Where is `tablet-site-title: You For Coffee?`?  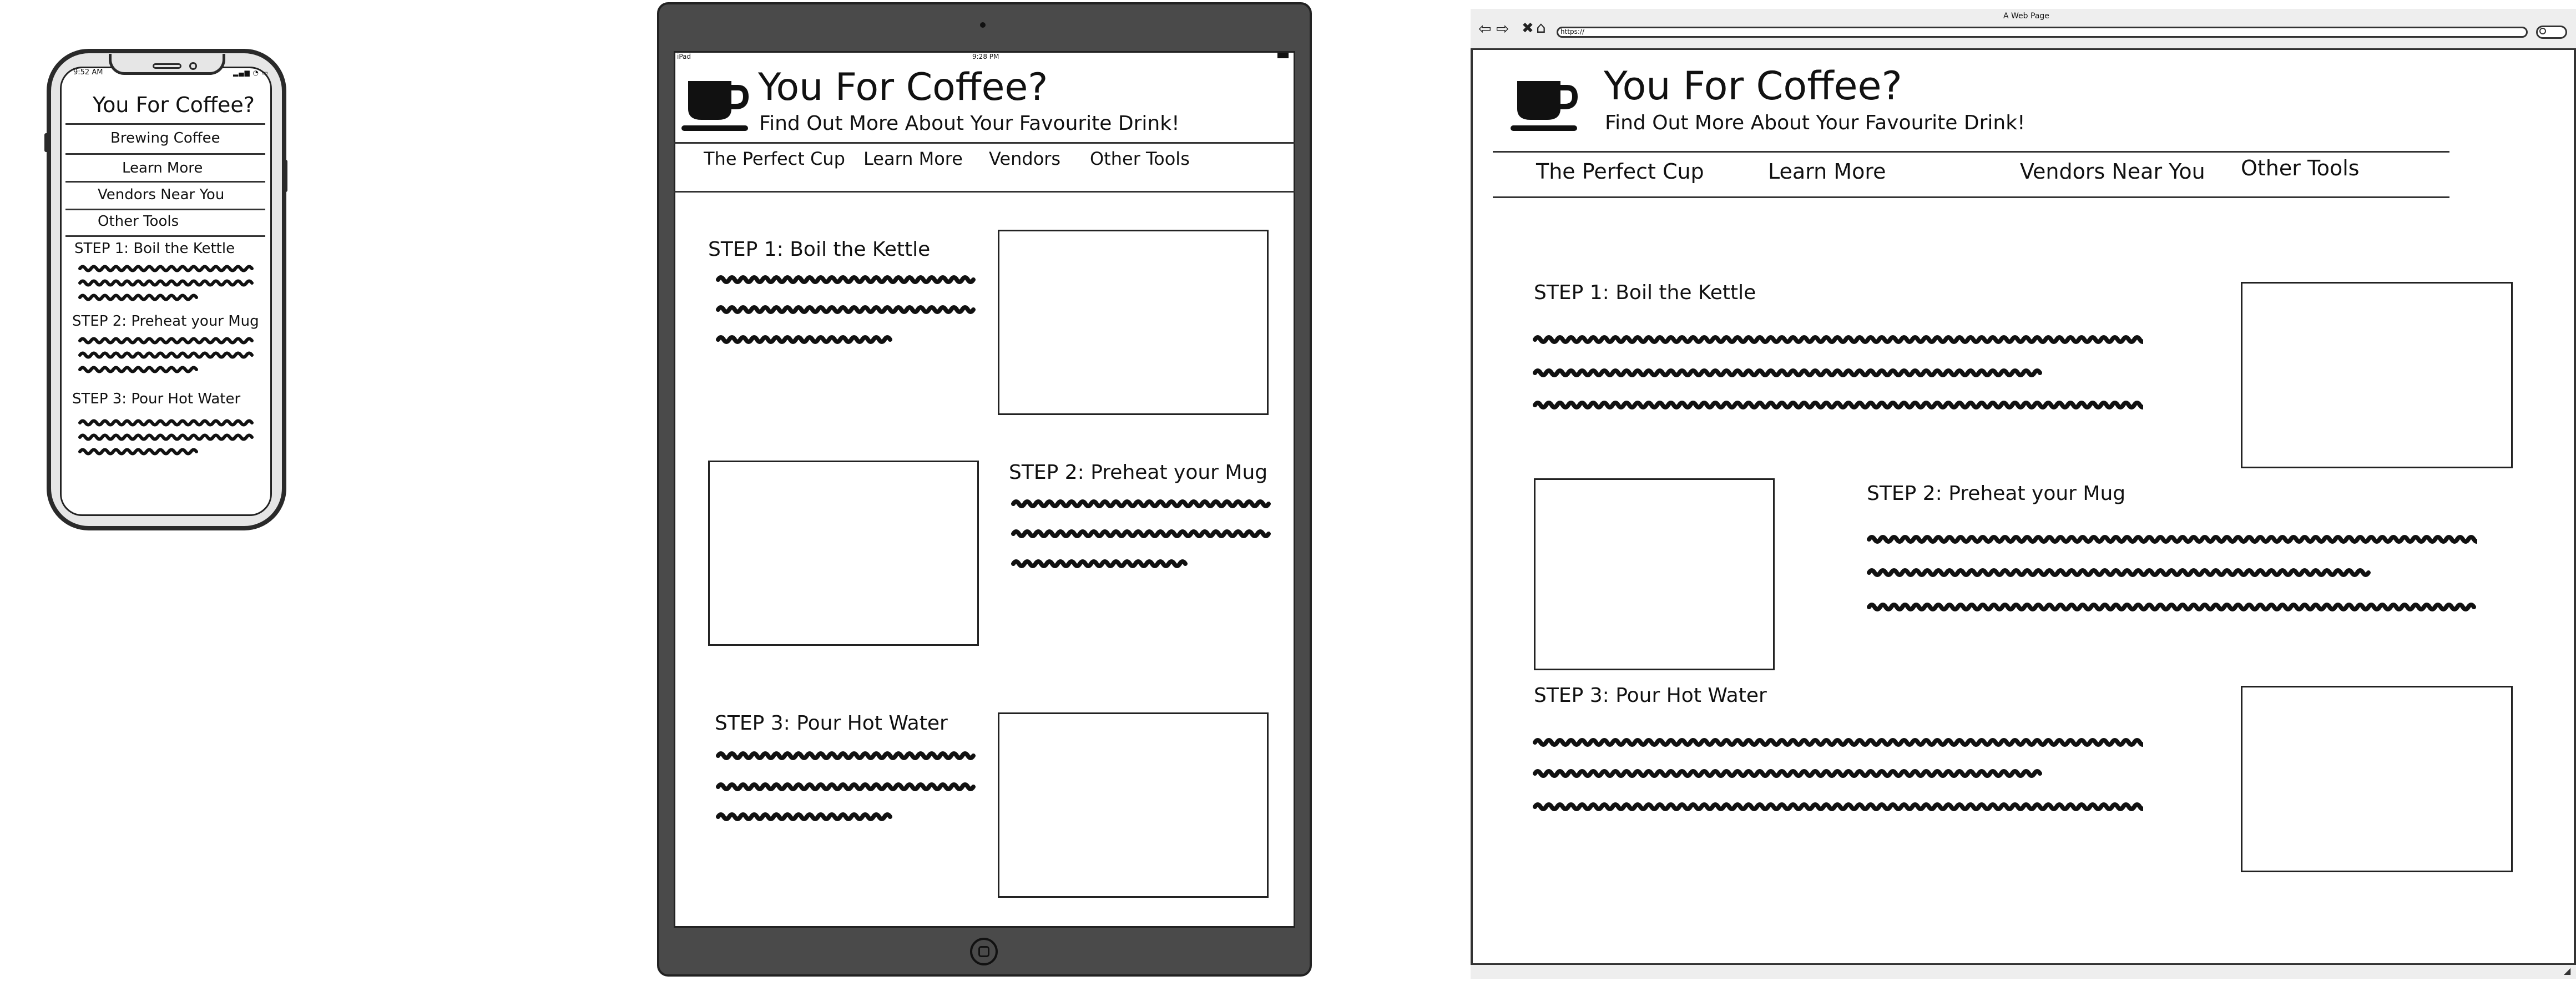 tablet-site-title: You For Coffee? is located at coordinates (903, 87).